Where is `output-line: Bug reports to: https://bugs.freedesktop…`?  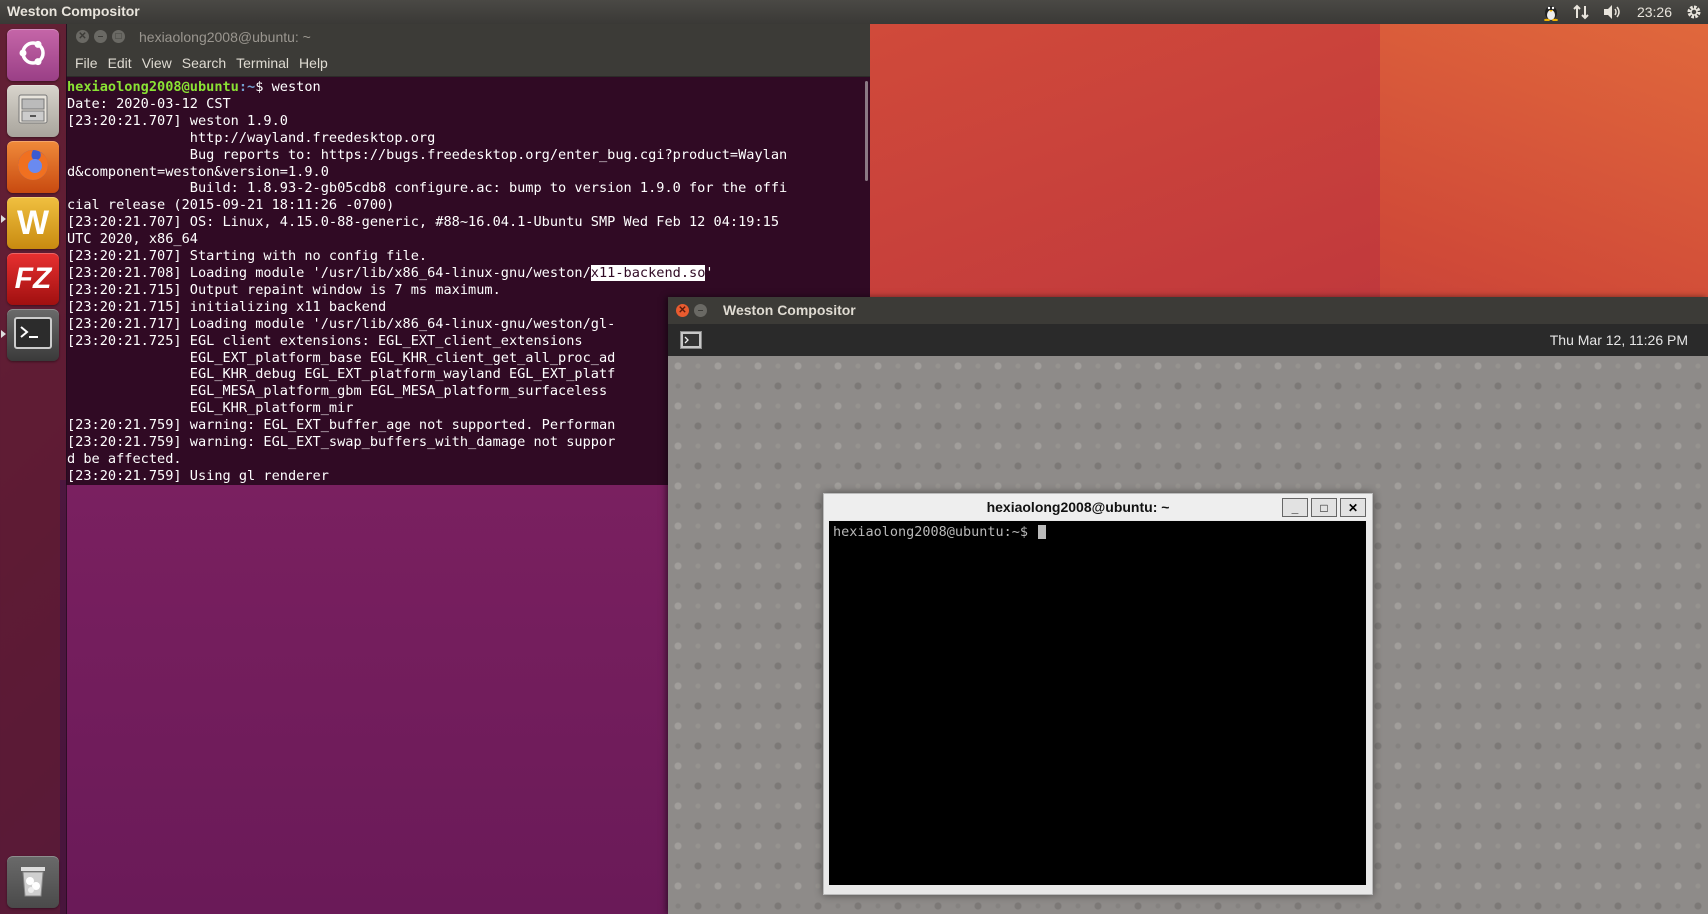 output-line: Bug reports to: https://bugs.freedesktop… is located at coordinates (427, 154).